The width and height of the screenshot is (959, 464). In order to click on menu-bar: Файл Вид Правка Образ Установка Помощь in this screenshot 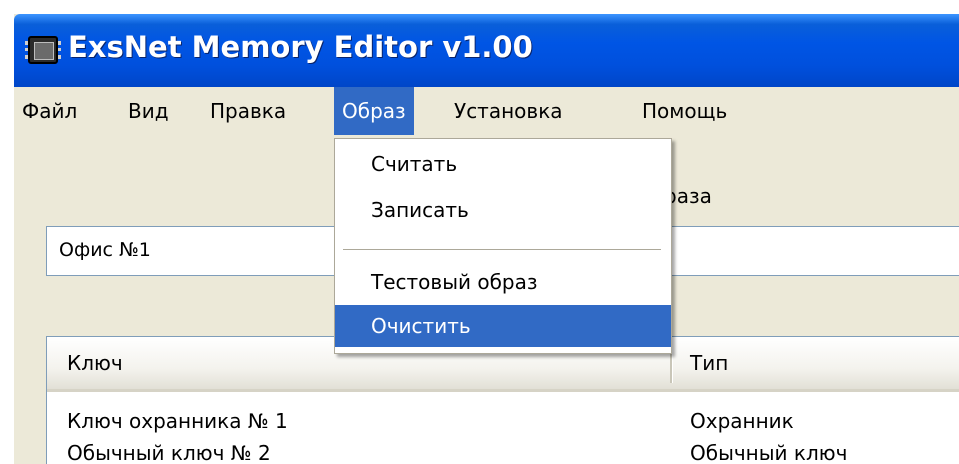, I will do `click(486, 111)`.